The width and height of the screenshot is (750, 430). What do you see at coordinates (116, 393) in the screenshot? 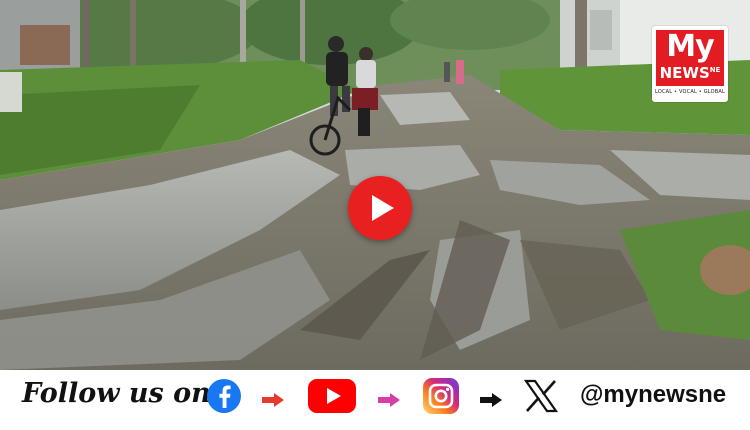
I see `follow-us-text: Follow us on` at bounding box center [116, 393].